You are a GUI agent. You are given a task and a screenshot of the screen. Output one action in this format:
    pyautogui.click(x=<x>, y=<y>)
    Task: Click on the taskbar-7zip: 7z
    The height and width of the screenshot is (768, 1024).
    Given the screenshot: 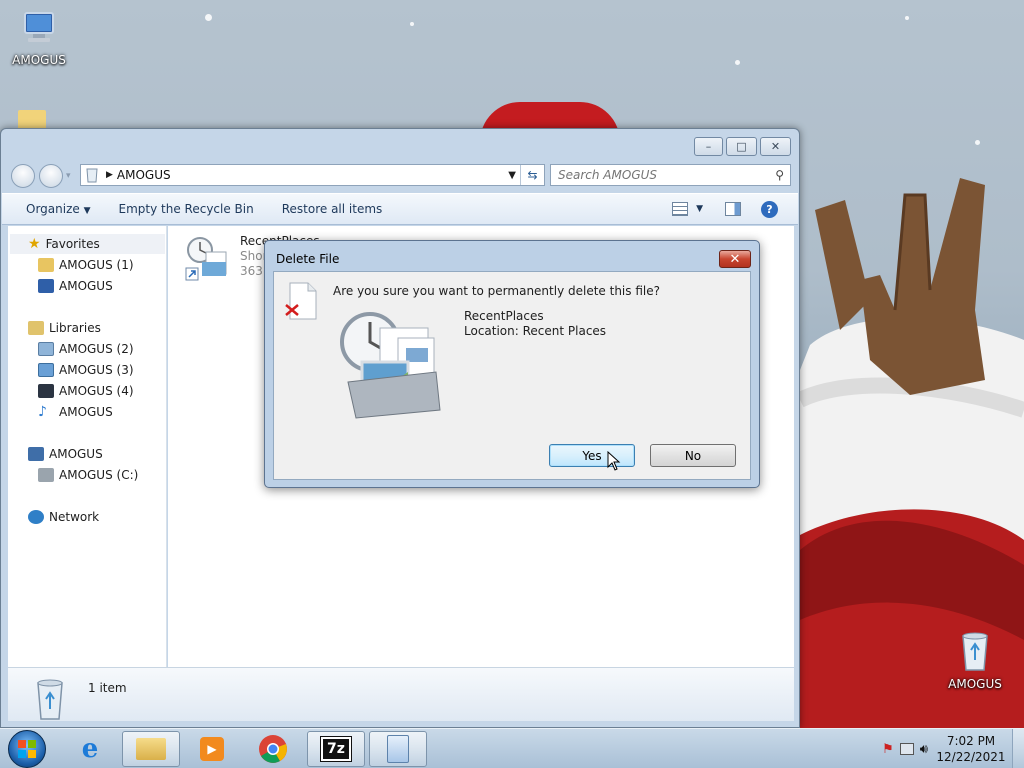 What is the action you would take?
    pyautogui.click(x=336, y=749)
    